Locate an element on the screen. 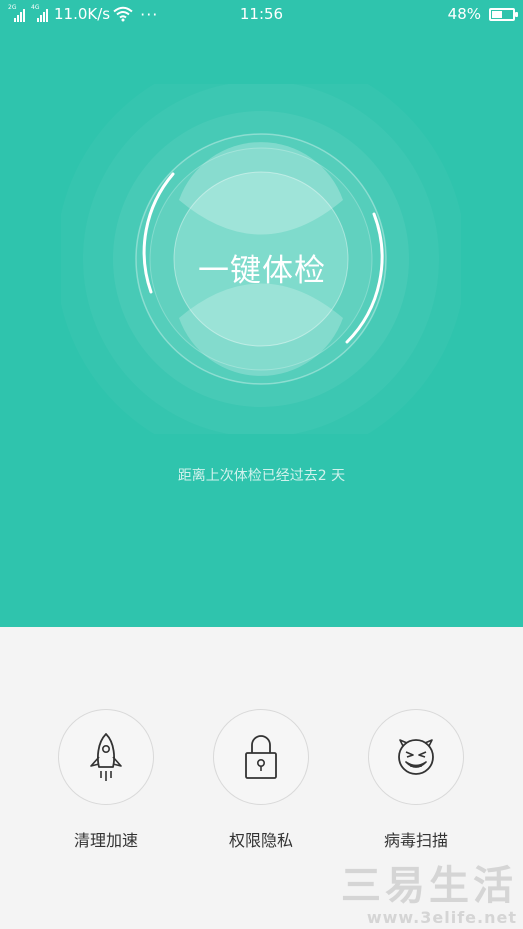 This screenshot has height=929, width=523. status-right: 48% is located at coordinates (482, 14).